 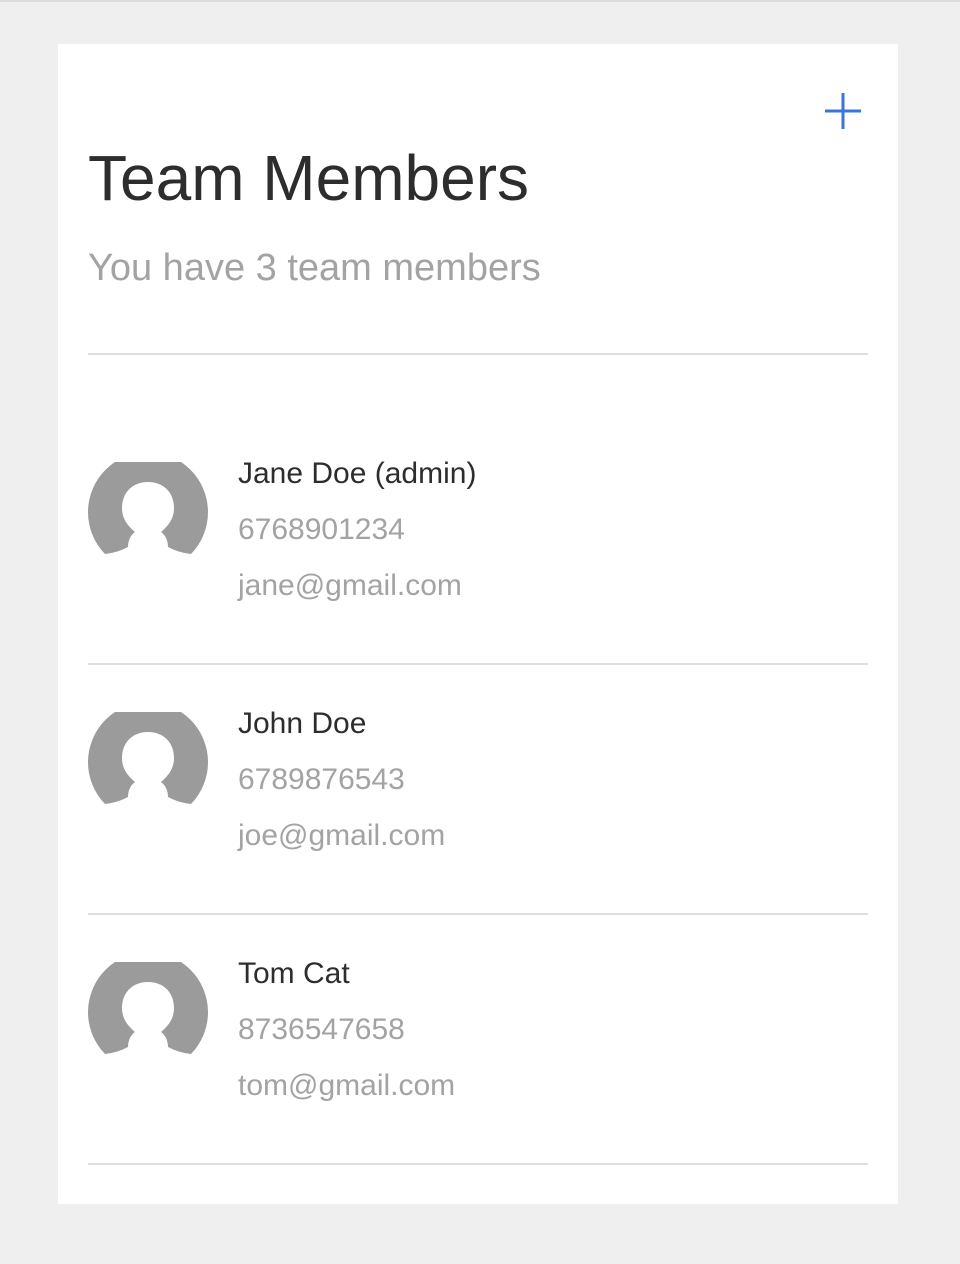 I want to click on header-divider, so click(x=478, y=354).